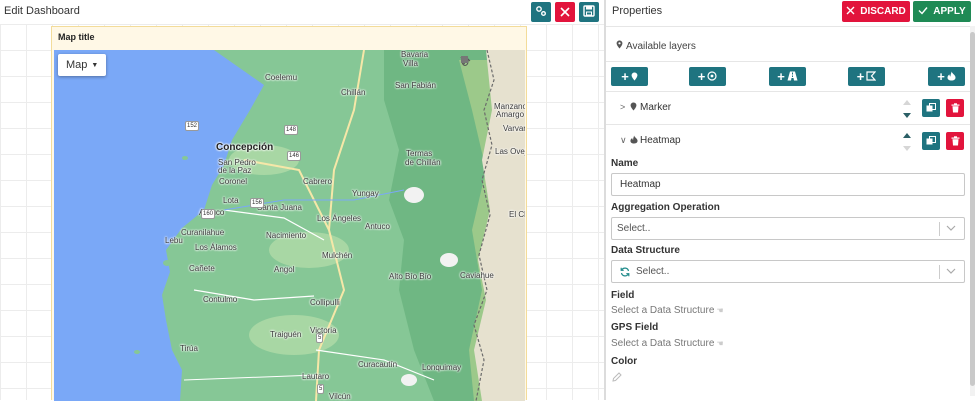 The image size is (975, 401). What do you see at coordinates (635, 327) in the screenshot?
I see `gps-field-label: GPS Field` at bounding box center [635, 327].